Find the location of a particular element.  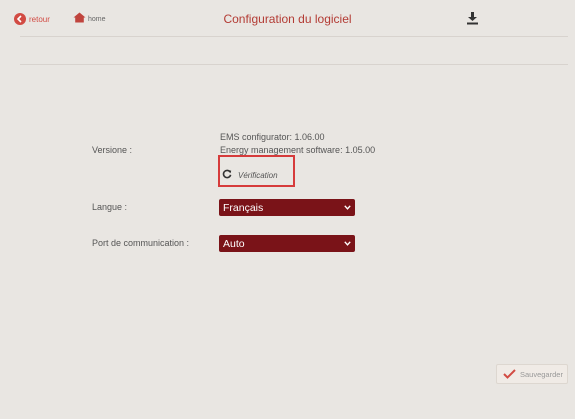

download-button is located at coordinates (472, 18).